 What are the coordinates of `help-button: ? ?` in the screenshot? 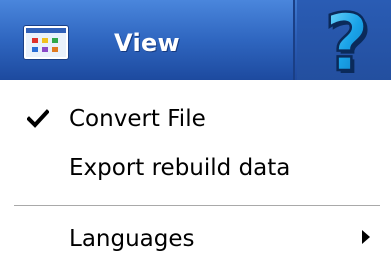 It's located at (344, 40).